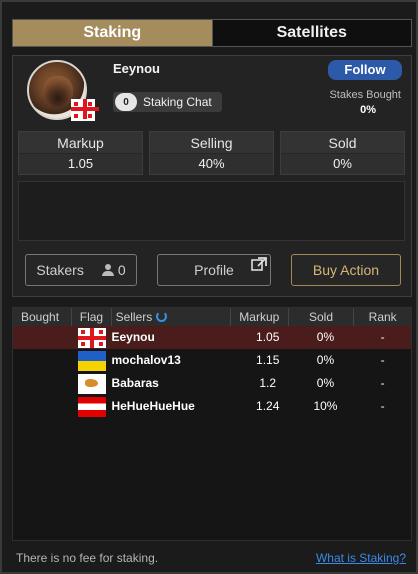 This screenshot has height=574, width=418. What do you see at coordinates (365, 95) in the screenshot?
I see `stakes-bought-label: Stakes Bought` at bounding box center [365, 95].